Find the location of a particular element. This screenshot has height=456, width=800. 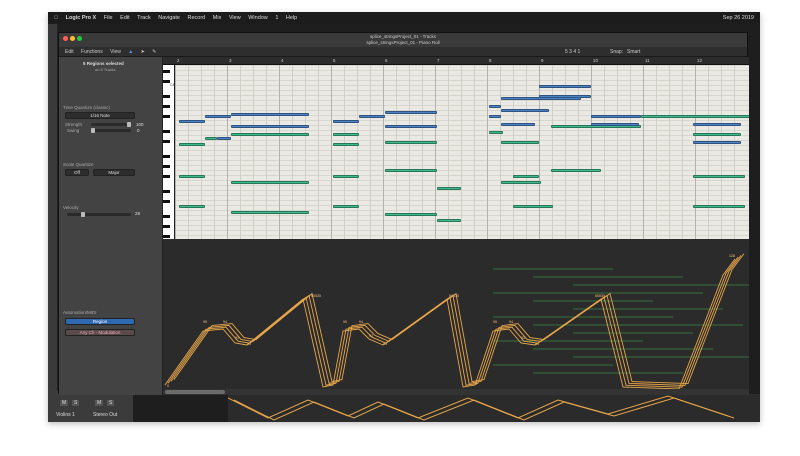

ruler-bar-9: 9 is located at coordinates (542, 61).